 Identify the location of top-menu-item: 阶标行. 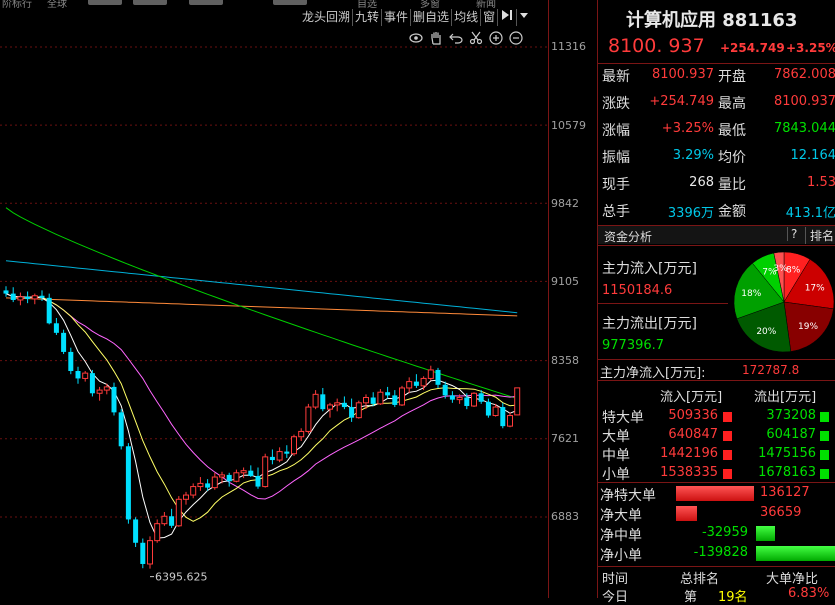
(17, 5).